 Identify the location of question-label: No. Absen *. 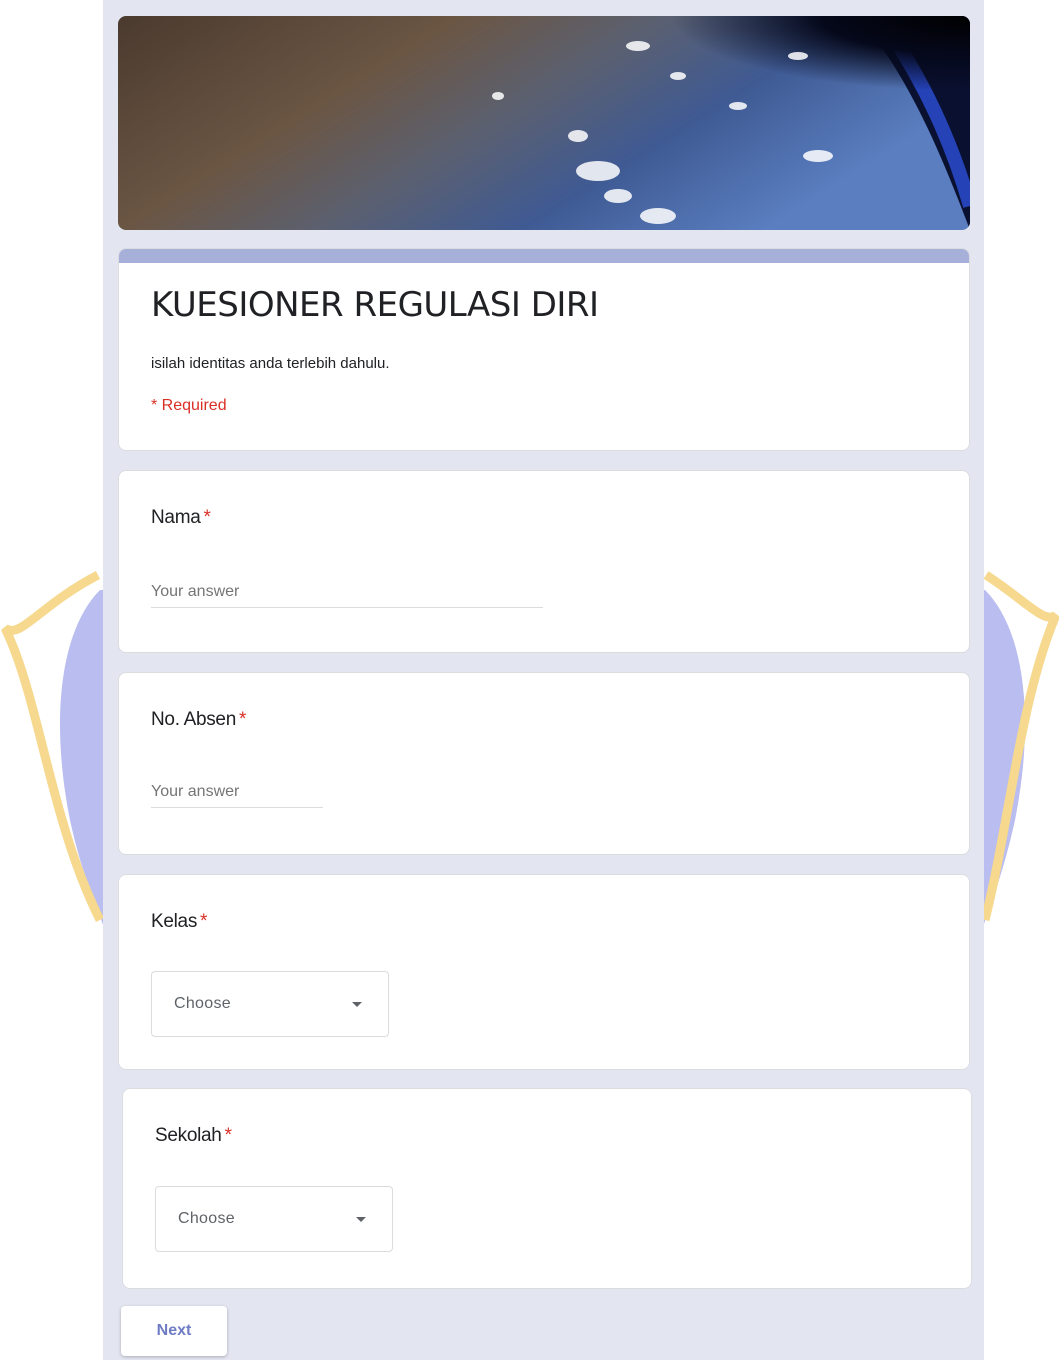
(199, 719).